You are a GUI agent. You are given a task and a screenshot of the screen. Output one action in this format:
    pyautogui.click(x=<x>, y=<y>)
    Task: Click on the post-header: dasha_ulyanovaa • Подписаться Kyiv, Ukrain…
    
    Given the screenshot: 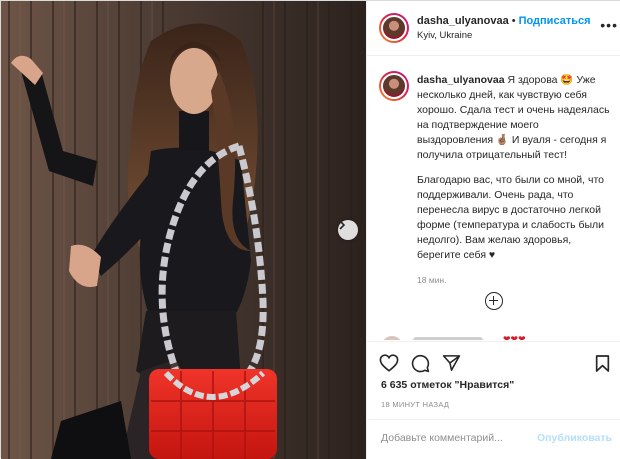 What is the action you would take?
    pyautogui.click(x=493, y=28)
    